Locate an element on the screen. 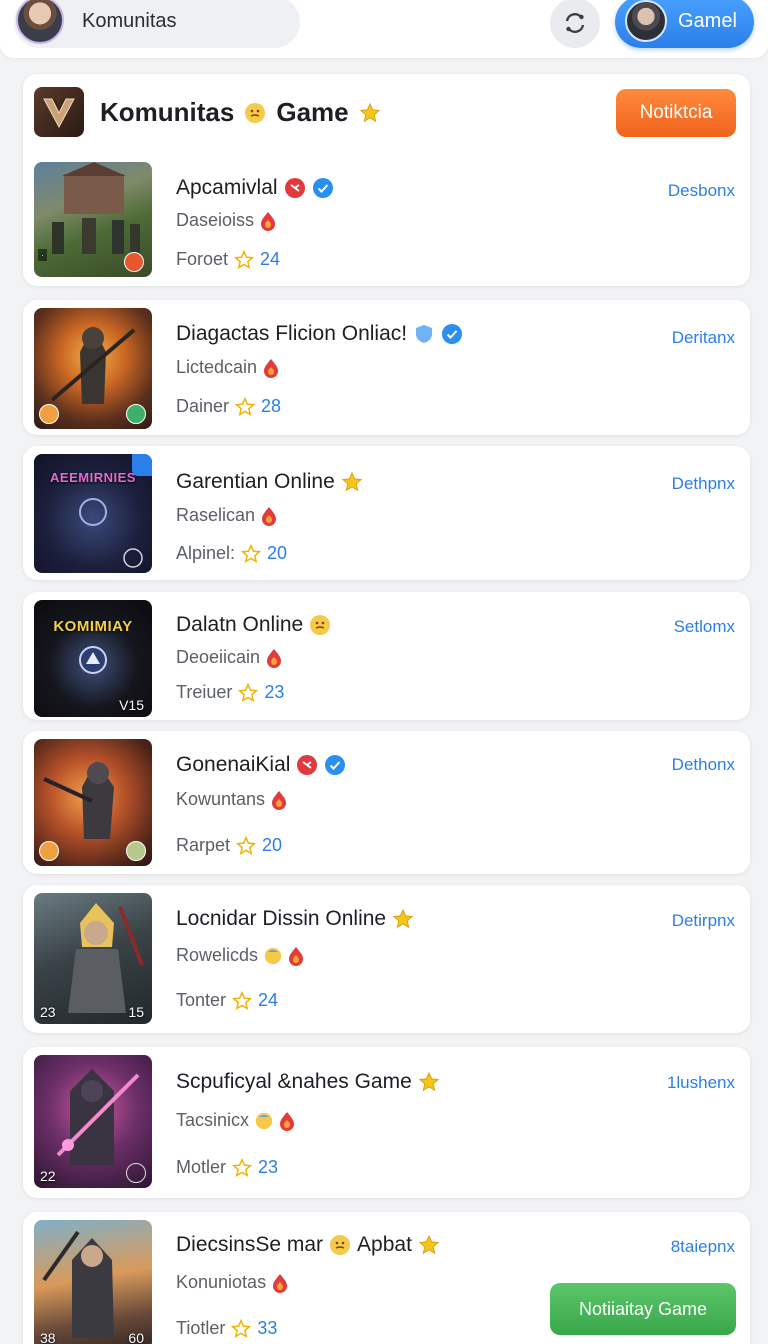 This screenshot has width=768, height=1344. game-subtitle: Daseioiss is located at coordinates (215, 220).